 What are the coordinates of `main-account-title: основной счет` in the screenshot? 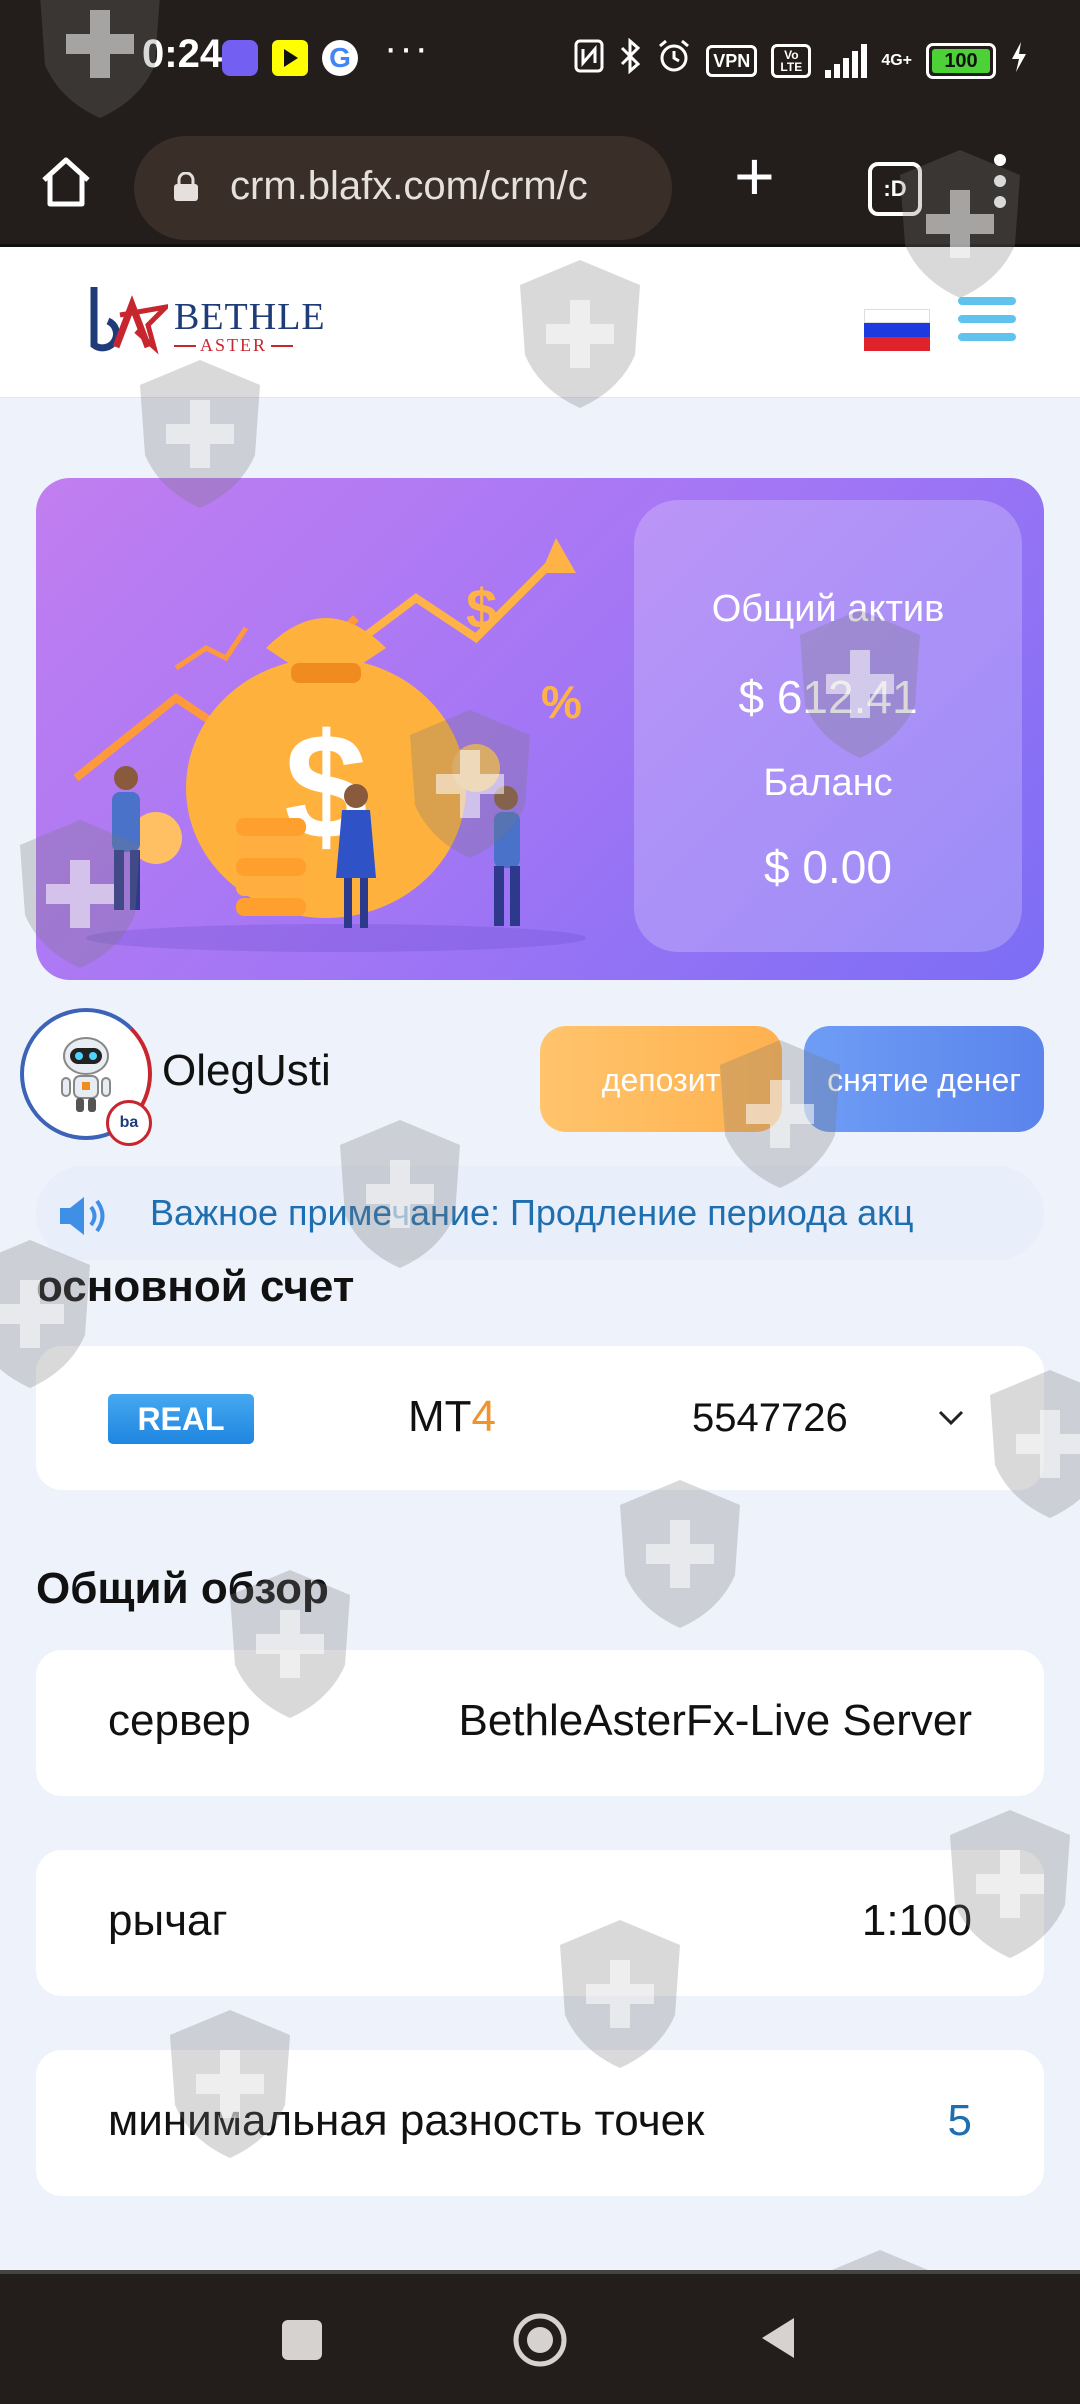 It's located at (195, 1286).